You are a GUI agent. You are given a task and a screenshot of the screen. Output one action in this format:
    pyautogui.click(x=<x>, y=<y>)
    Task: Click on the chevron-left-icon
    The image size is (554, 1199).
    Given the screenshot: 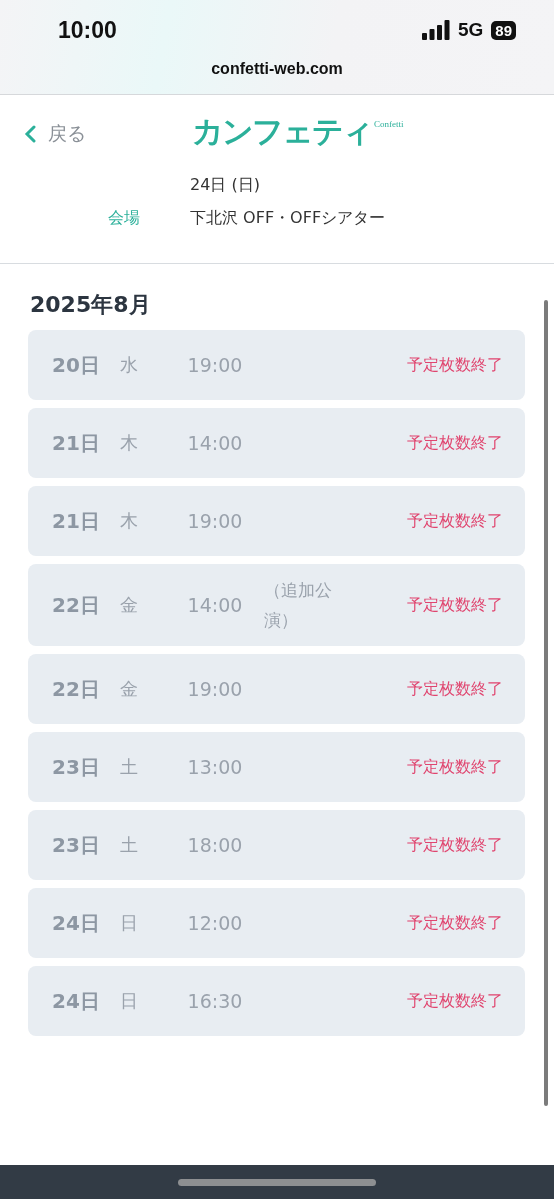 What is the action you would take?
    pyautogui.click(x=30, y=134)
    